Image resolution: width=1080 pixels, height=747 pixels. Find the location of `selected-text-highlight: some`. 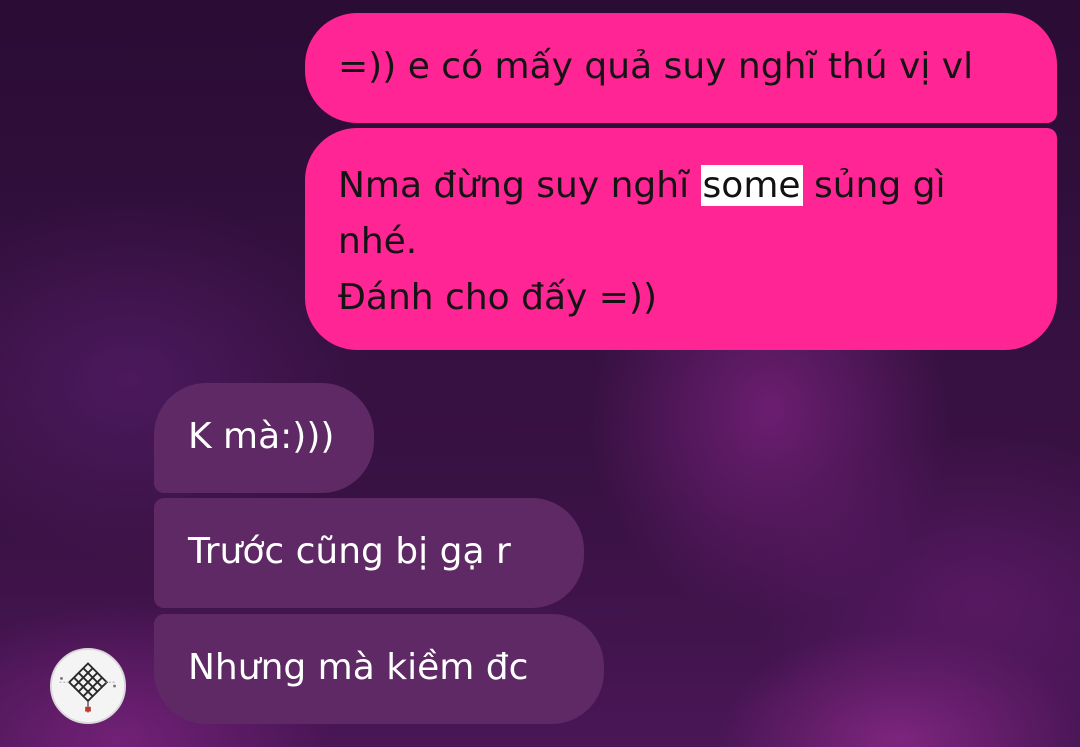

selected-text-highlight: some is located at coordinates (751, 185).